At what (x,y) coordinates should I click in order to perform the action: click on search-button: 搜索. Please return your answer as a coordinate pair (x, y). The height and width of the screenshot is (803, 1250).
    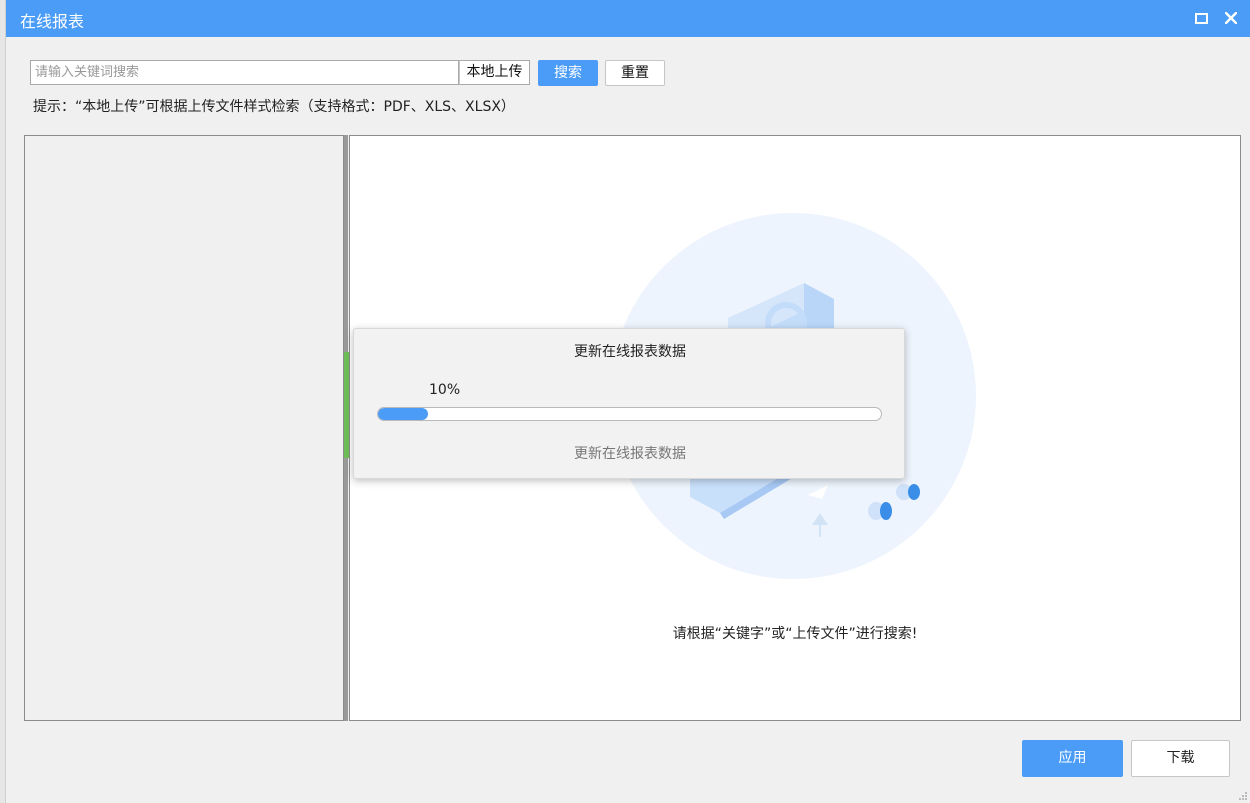
    Looking at the image, I should click on (568, 73).